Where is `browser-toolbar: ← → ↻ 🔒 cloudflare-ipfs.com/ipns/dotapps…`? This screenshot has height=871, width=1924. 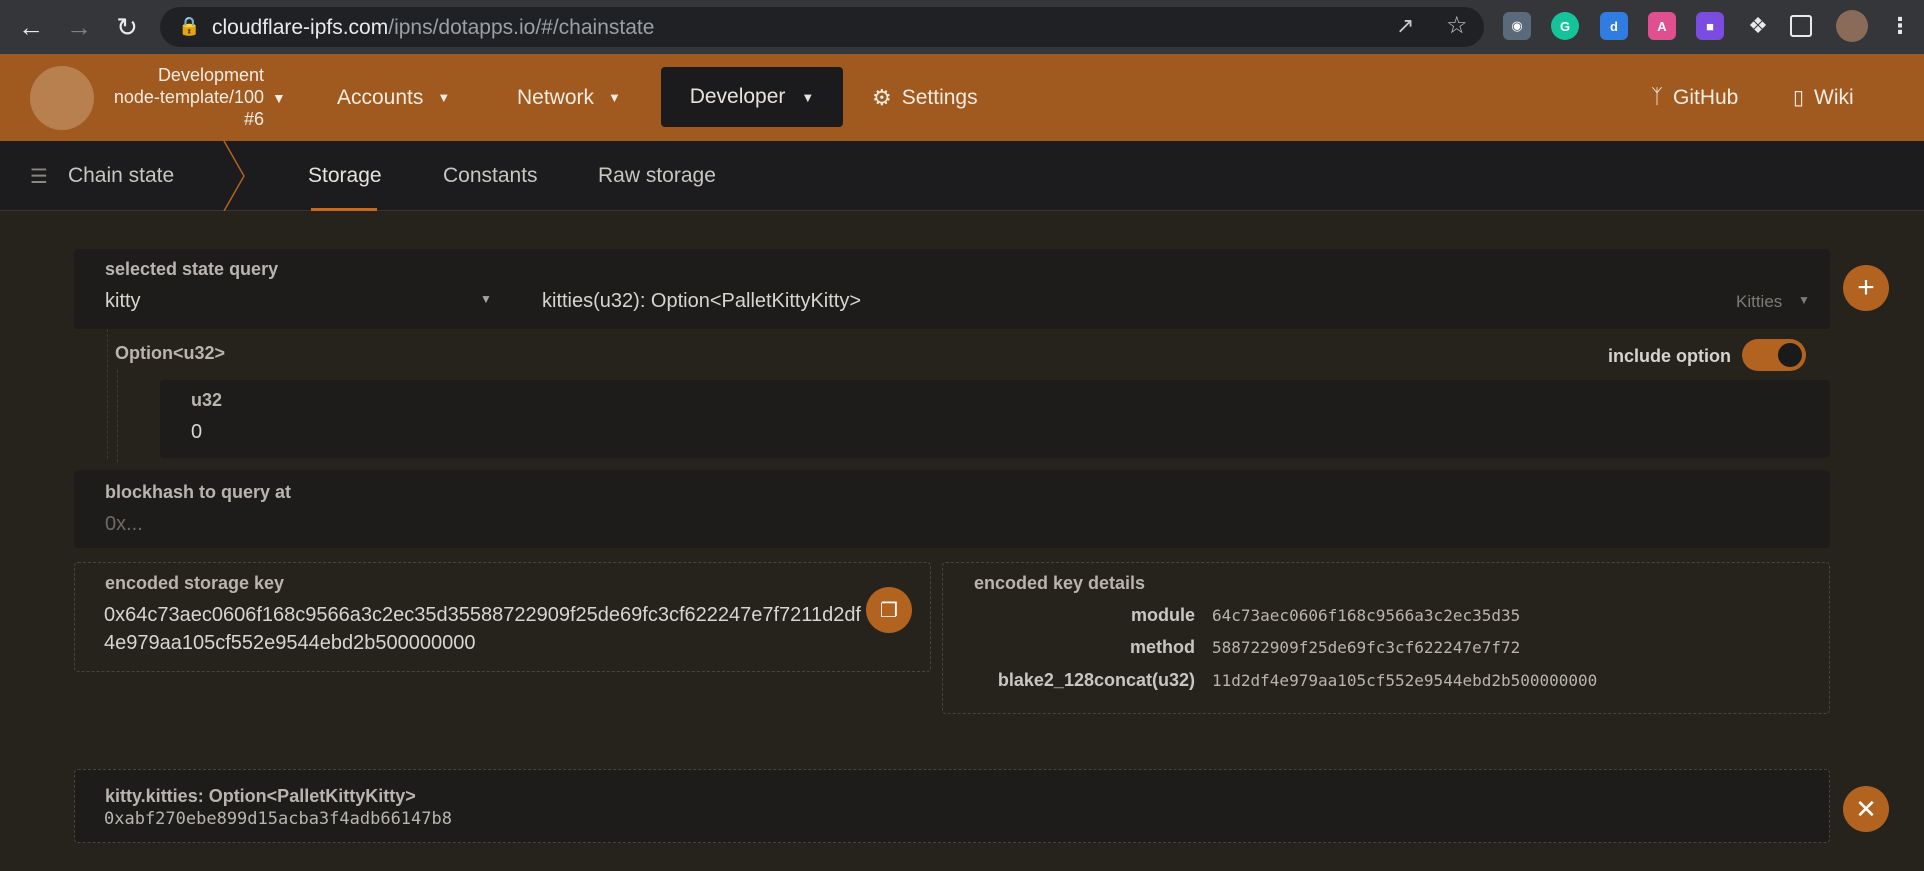 browser-toolbar: ← → ↻ 🔒 cloudflare-ipfs.com/ipns/dotapps… is located at coordinates (962, 27).